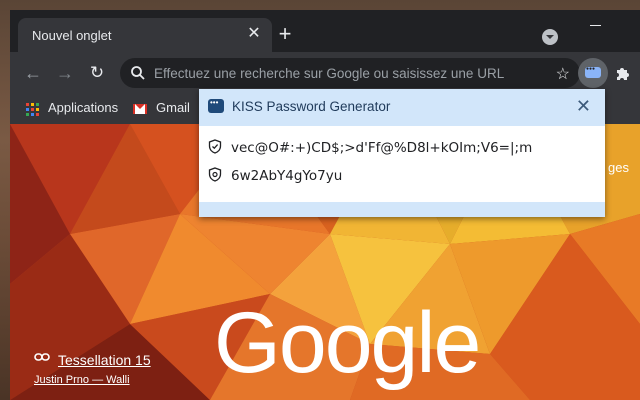 The height and width of the screenshot is (400, 640). What do you see at coordinates (83, 107) in the screenshot?
I see `bookmark-applications: Applications` at bounding box center [83, 107].